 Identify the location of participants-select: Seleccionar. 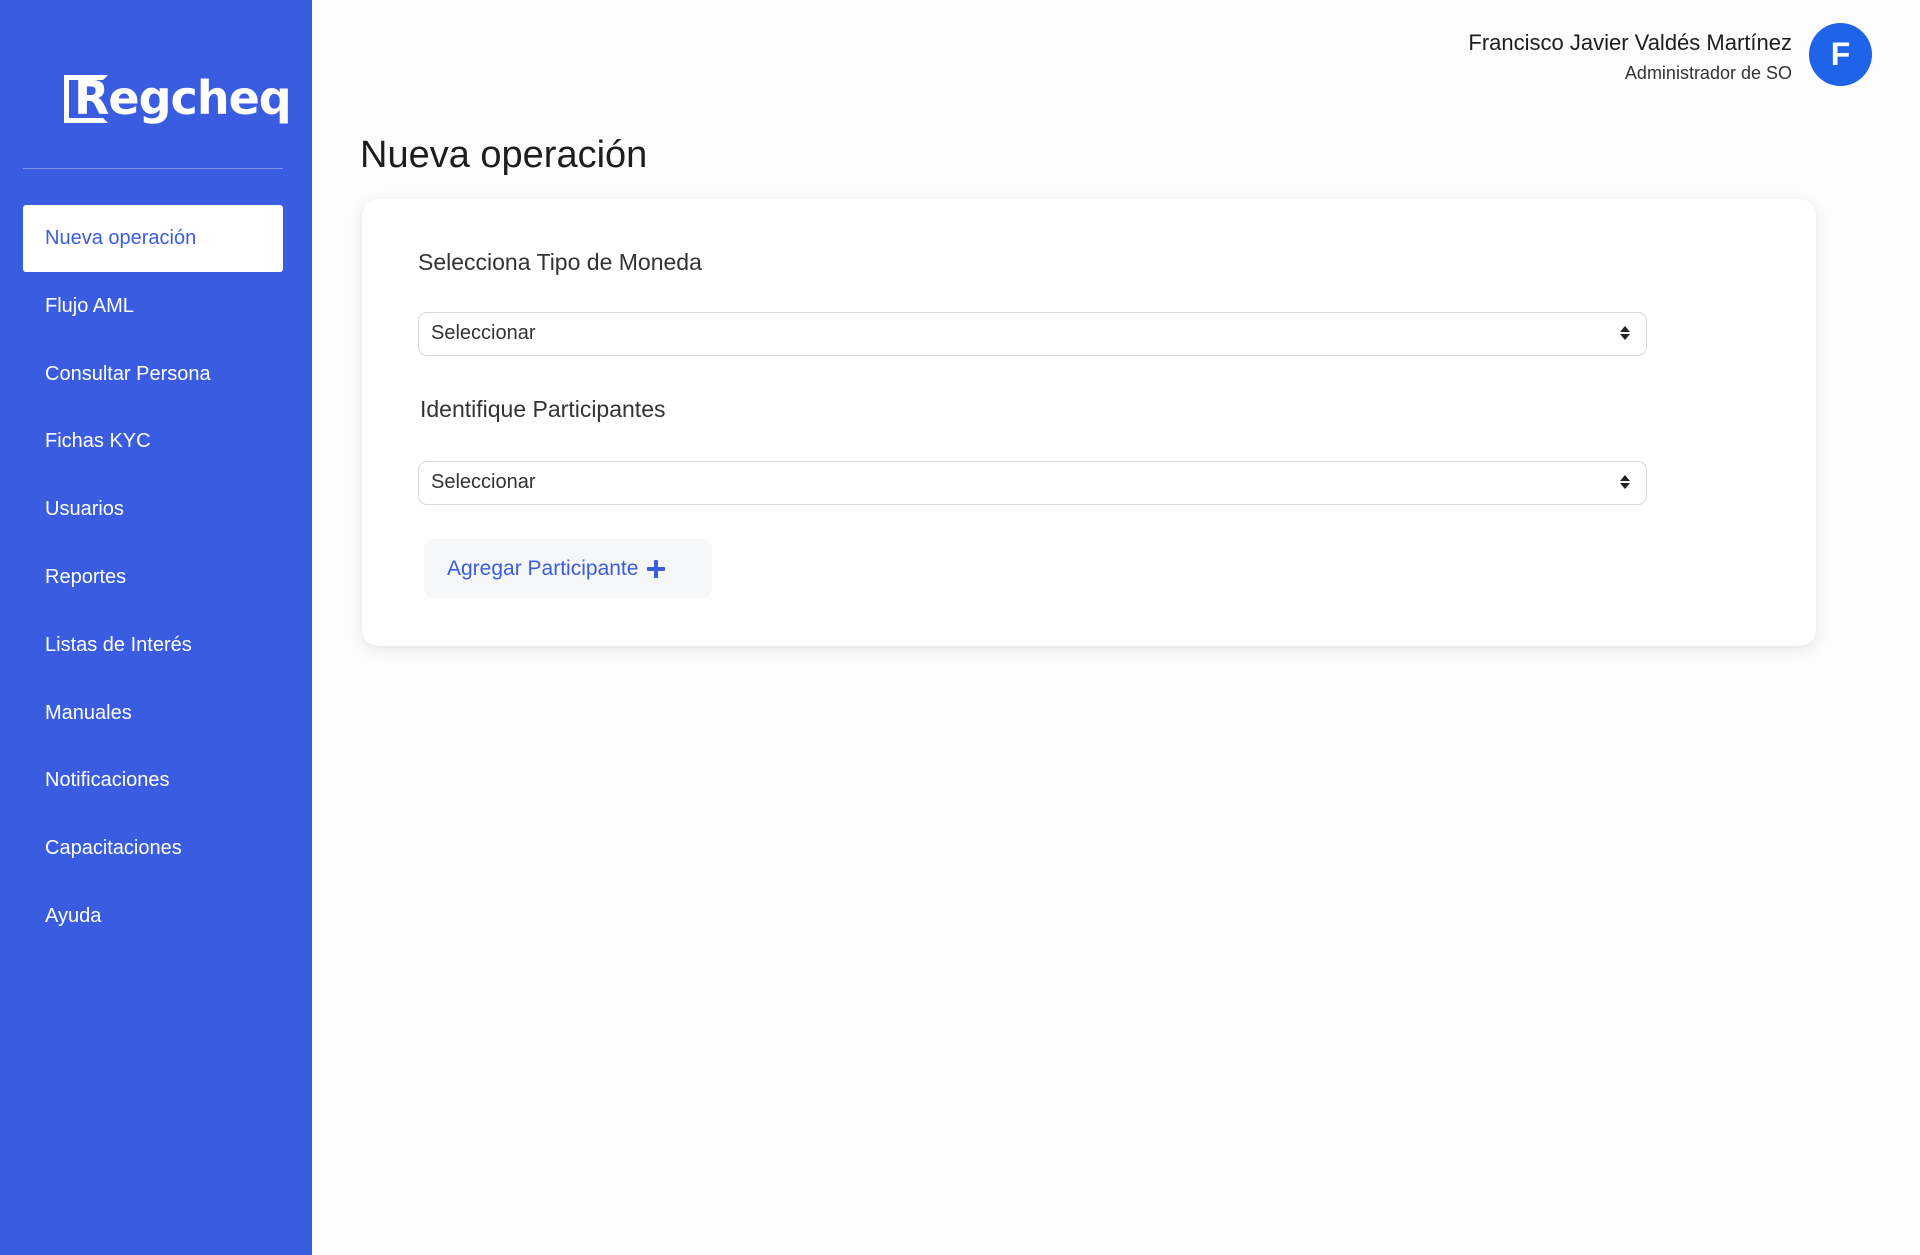
(1032, 483).